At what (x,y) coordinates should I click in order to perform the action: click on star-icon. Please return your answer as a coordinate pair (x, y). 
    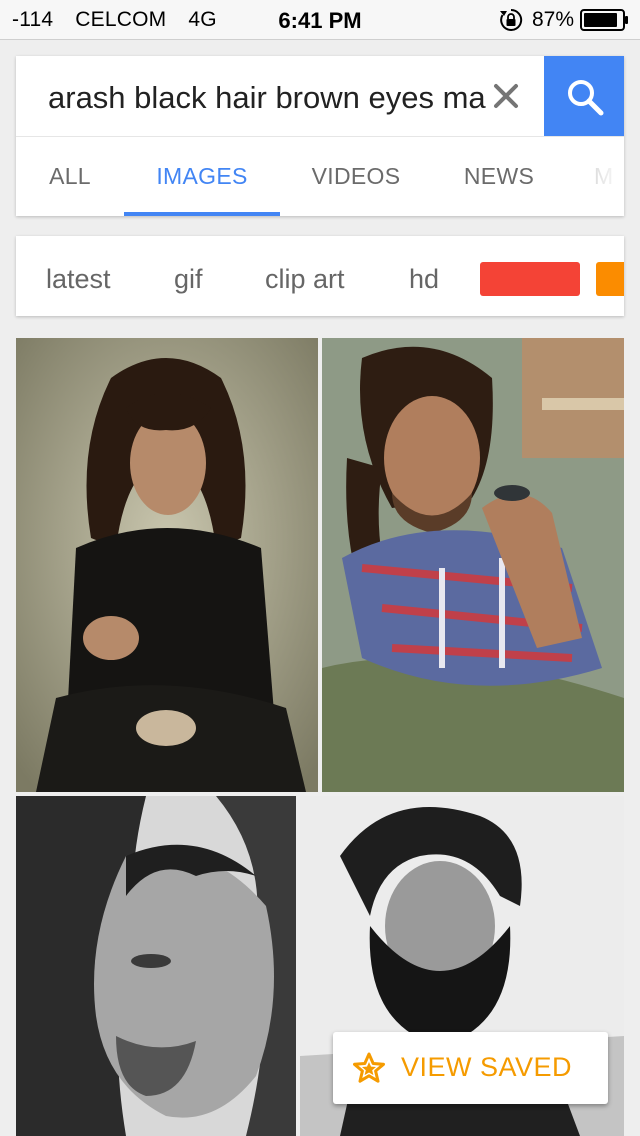
    Looking at the image, I should click on (369, 1067).